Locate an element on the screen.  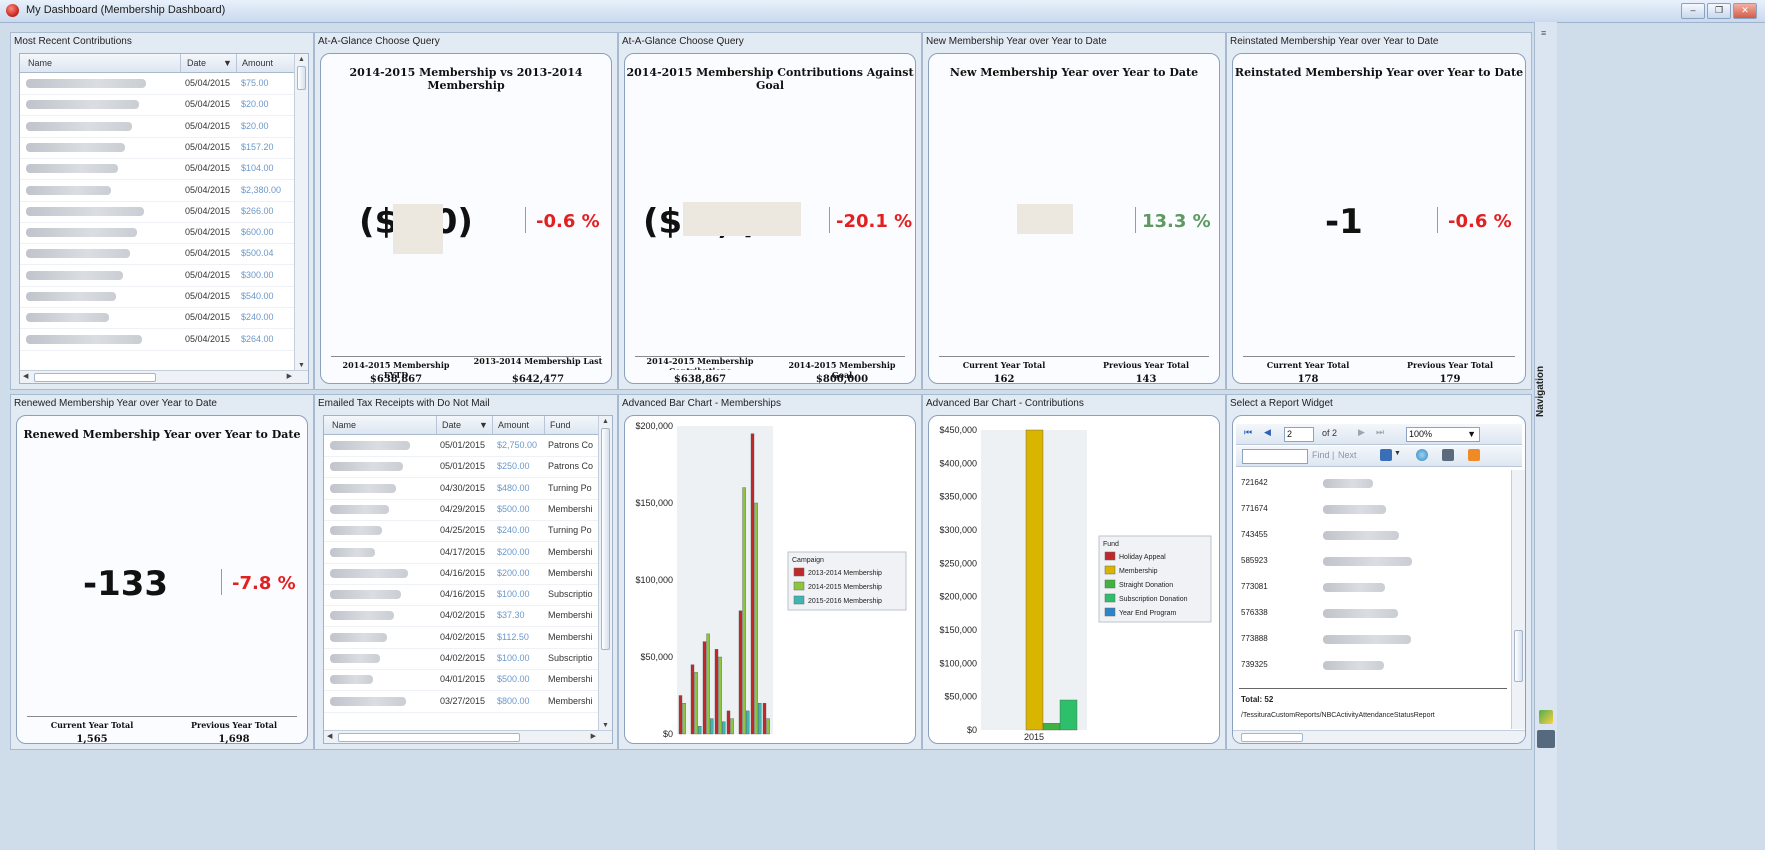
card-heading: New Membership Year over Year to Date is located at coordinates (1074, 72).